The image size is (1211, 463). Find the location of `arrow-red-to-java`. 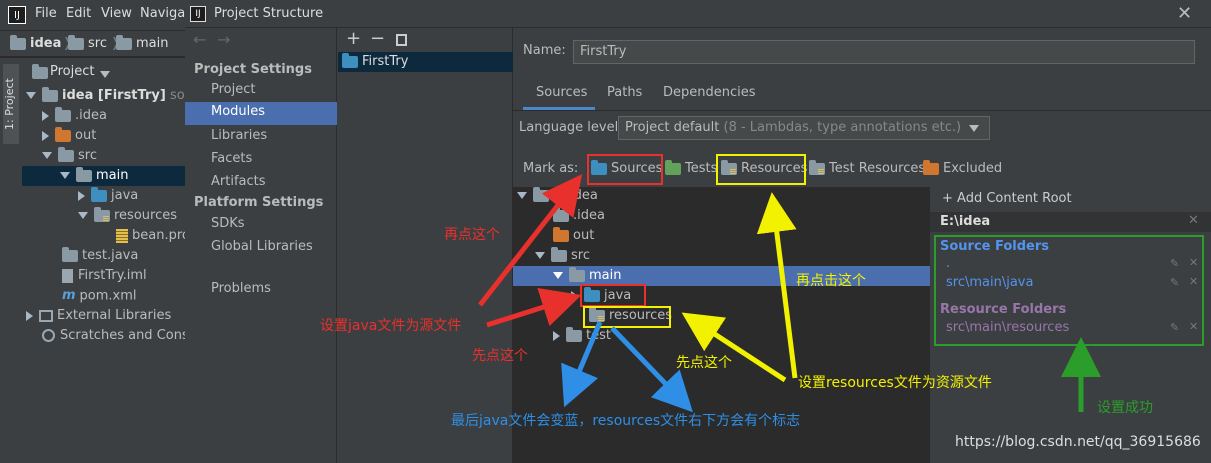

arrow-red-to-java is located at coordinates (534, 308).